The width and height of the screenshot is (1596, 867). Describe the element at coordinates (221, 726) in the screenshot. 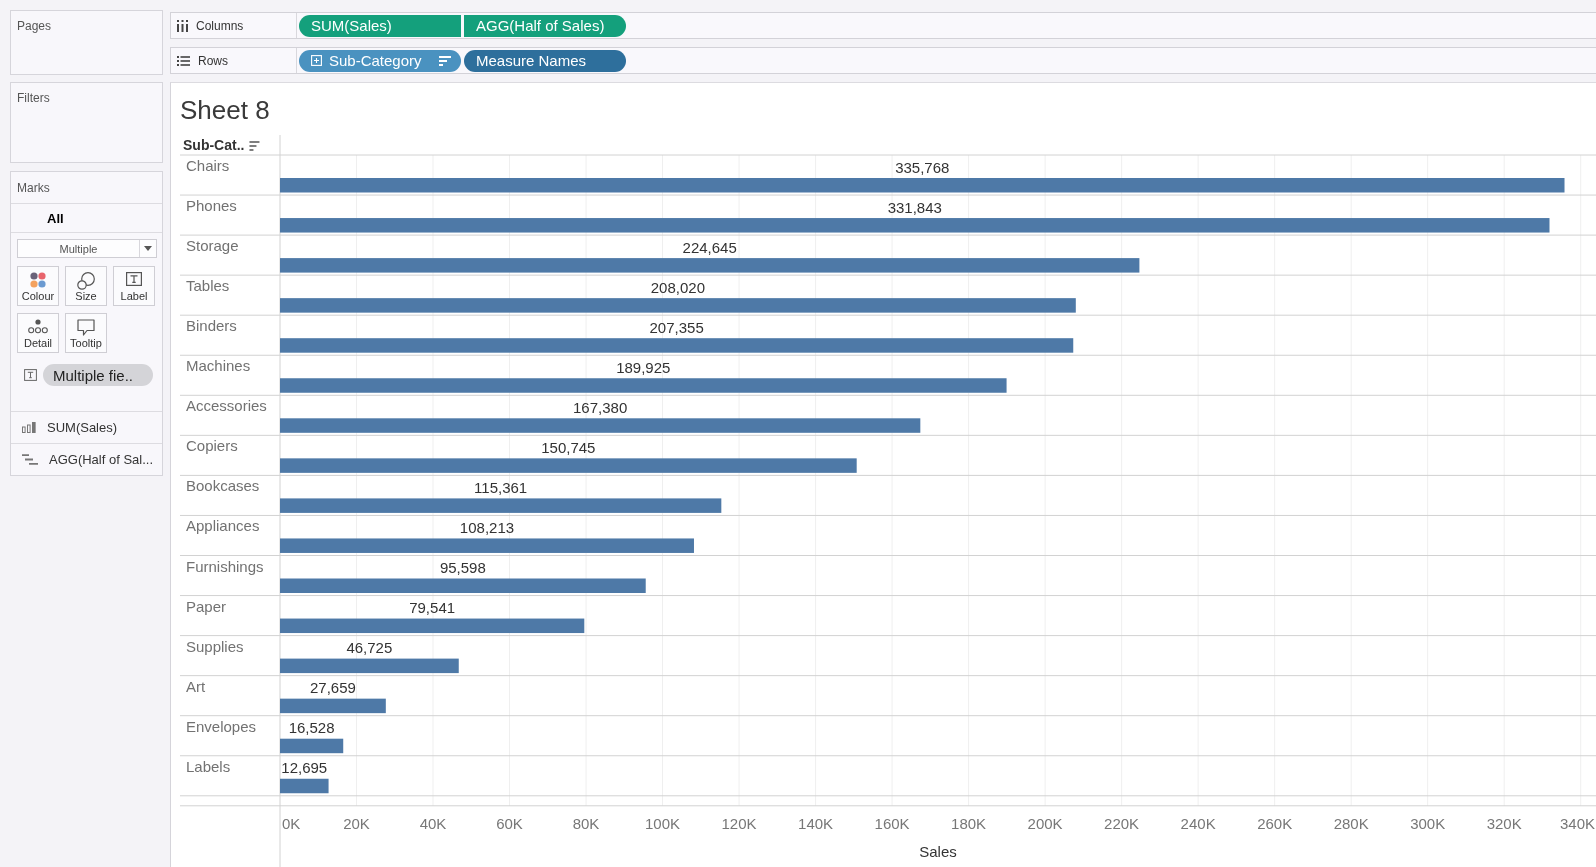

I see `category-label: Envelopes` at that location.